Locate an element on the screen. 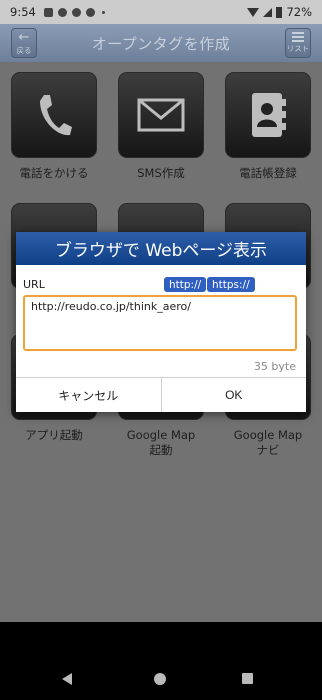 This screenshot has height=700, width=322. list-button-label: リスト is located at coordinates (298, 48).